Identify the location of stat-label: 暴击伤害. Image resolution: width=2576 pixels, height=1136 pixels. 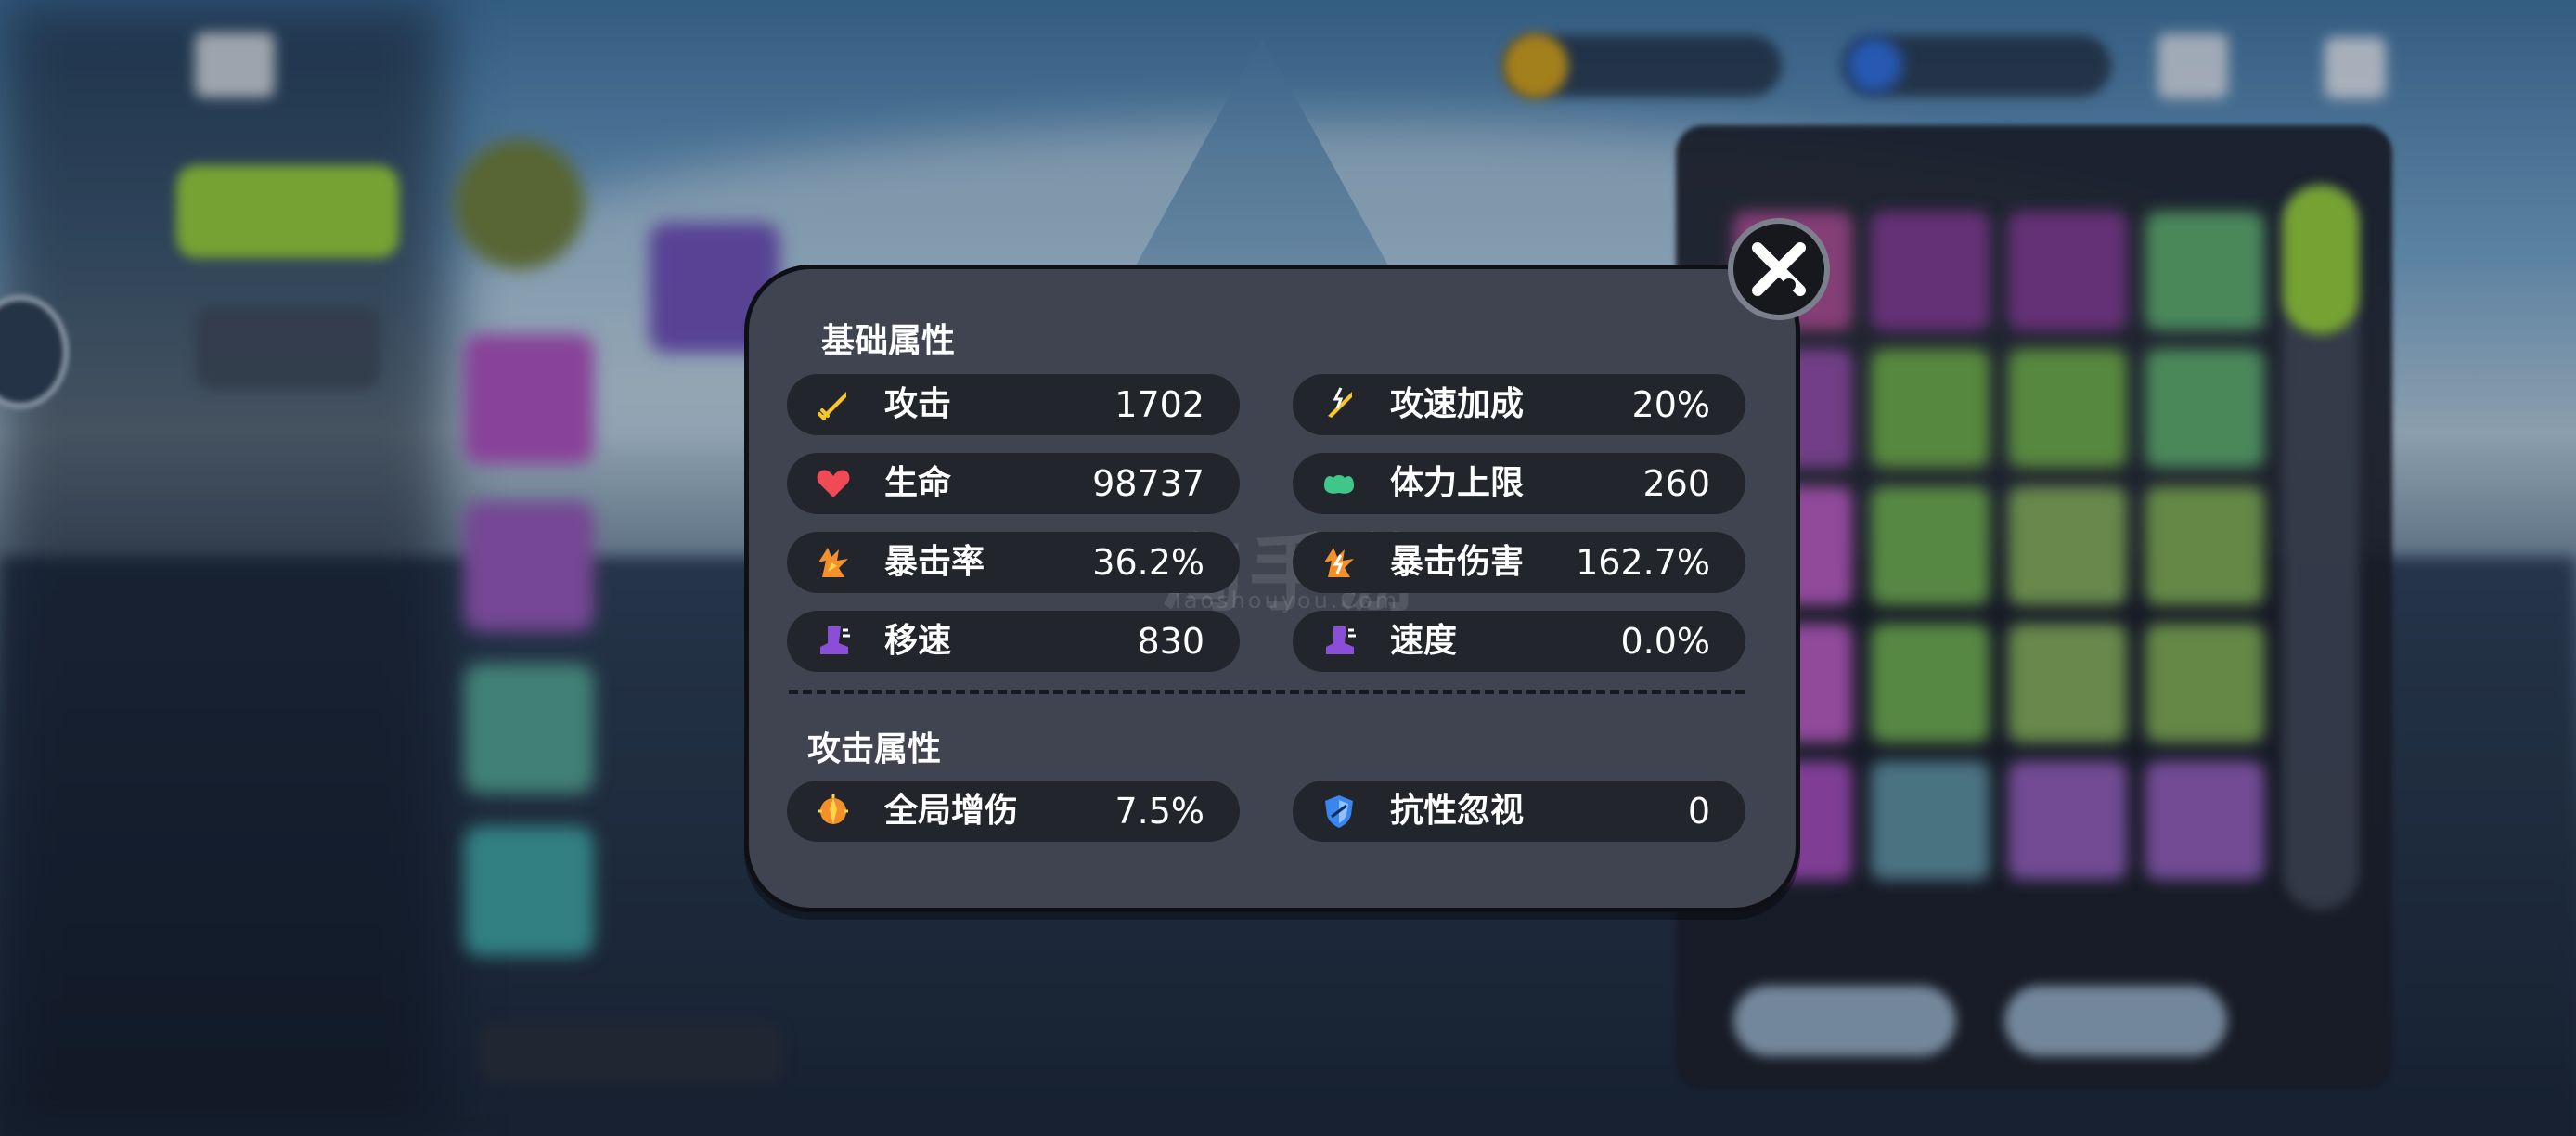
(1457, 562).